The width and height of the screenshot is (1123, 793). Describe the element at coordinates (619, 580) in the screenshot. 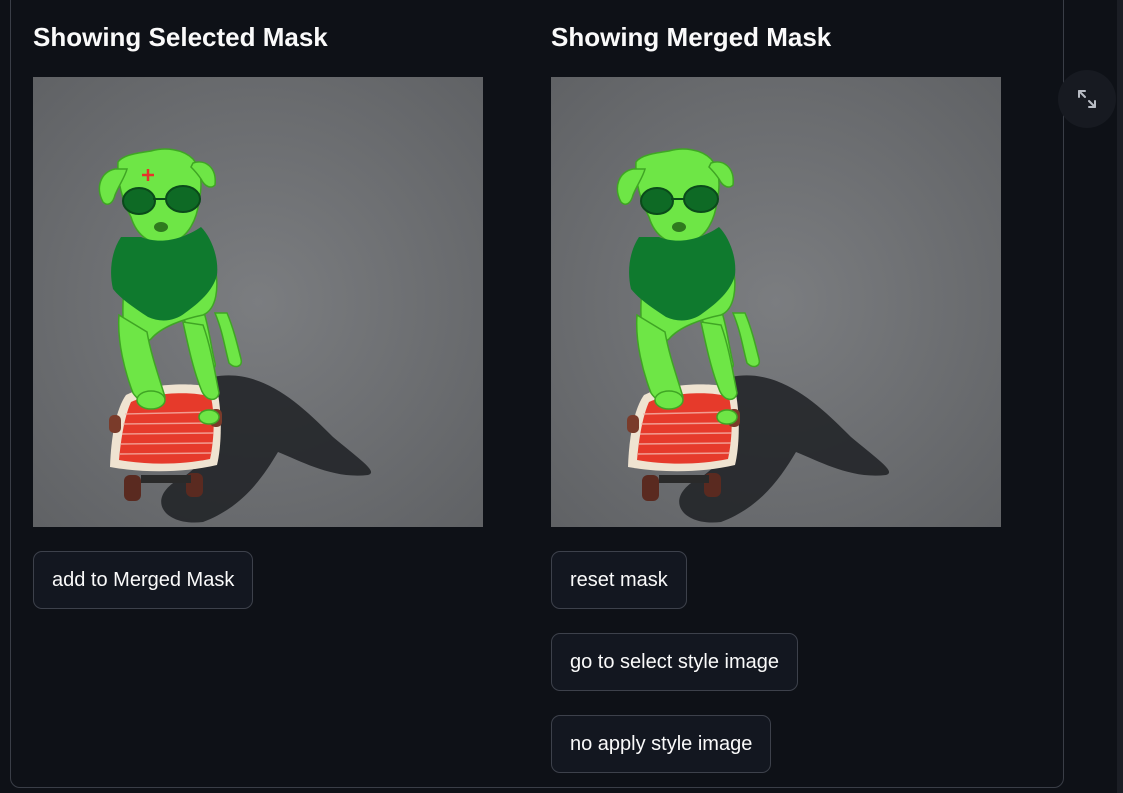

I see `reset-mask-button: reset mask` at that location.